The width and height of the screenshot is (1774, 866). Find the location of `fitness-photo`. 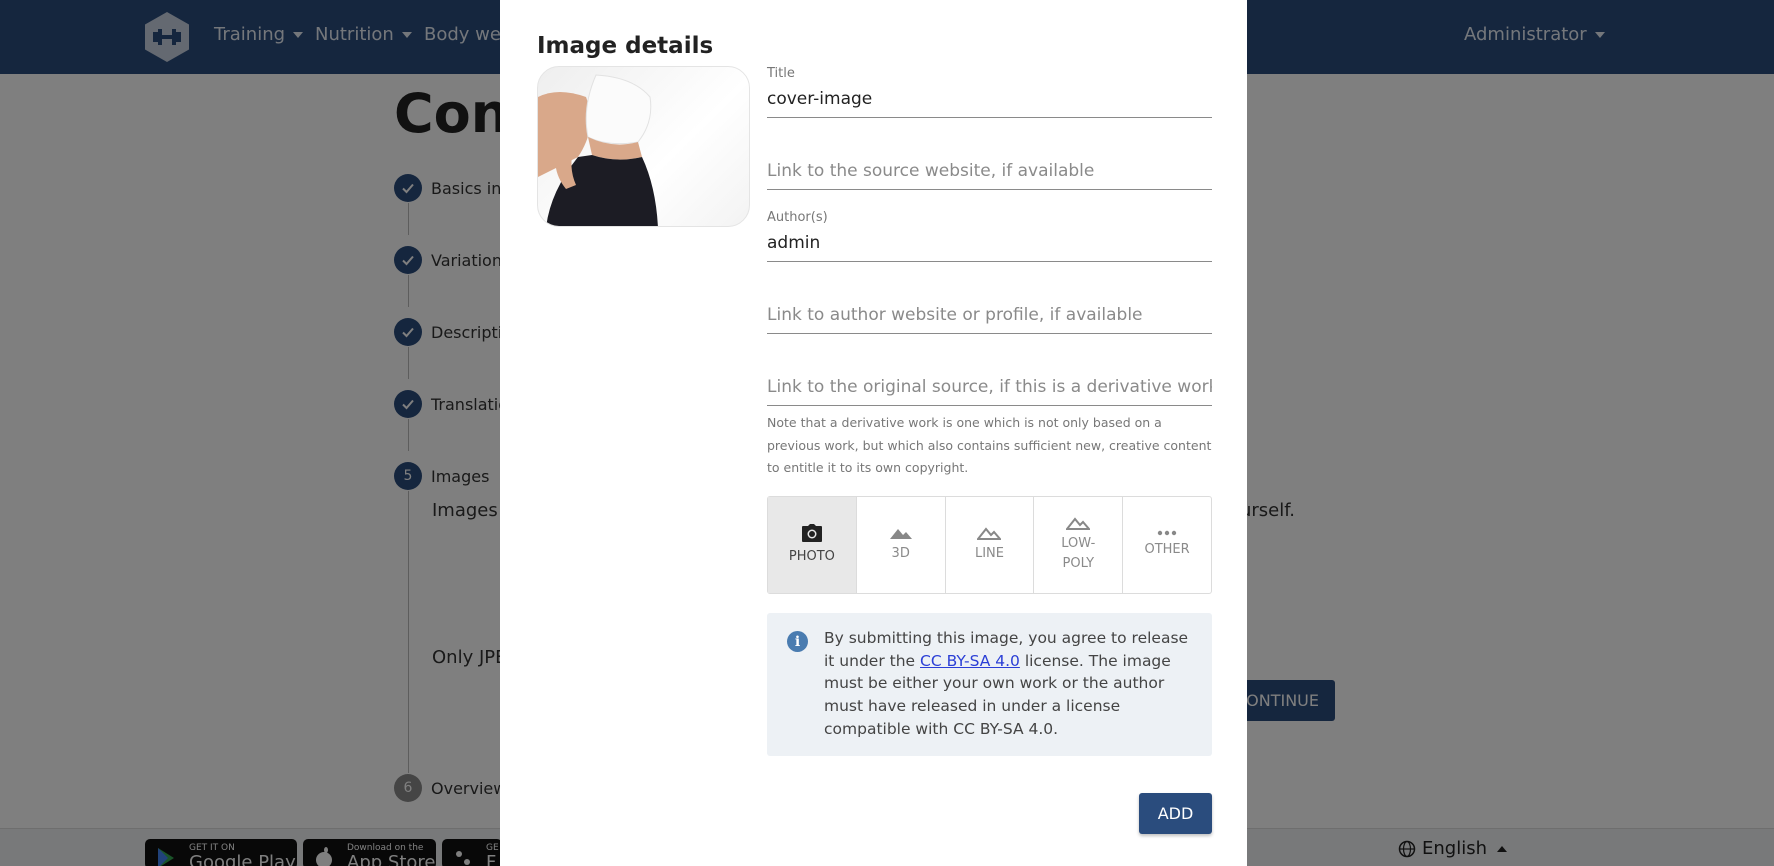

fitness-photo is located at coordinates (598, 150).